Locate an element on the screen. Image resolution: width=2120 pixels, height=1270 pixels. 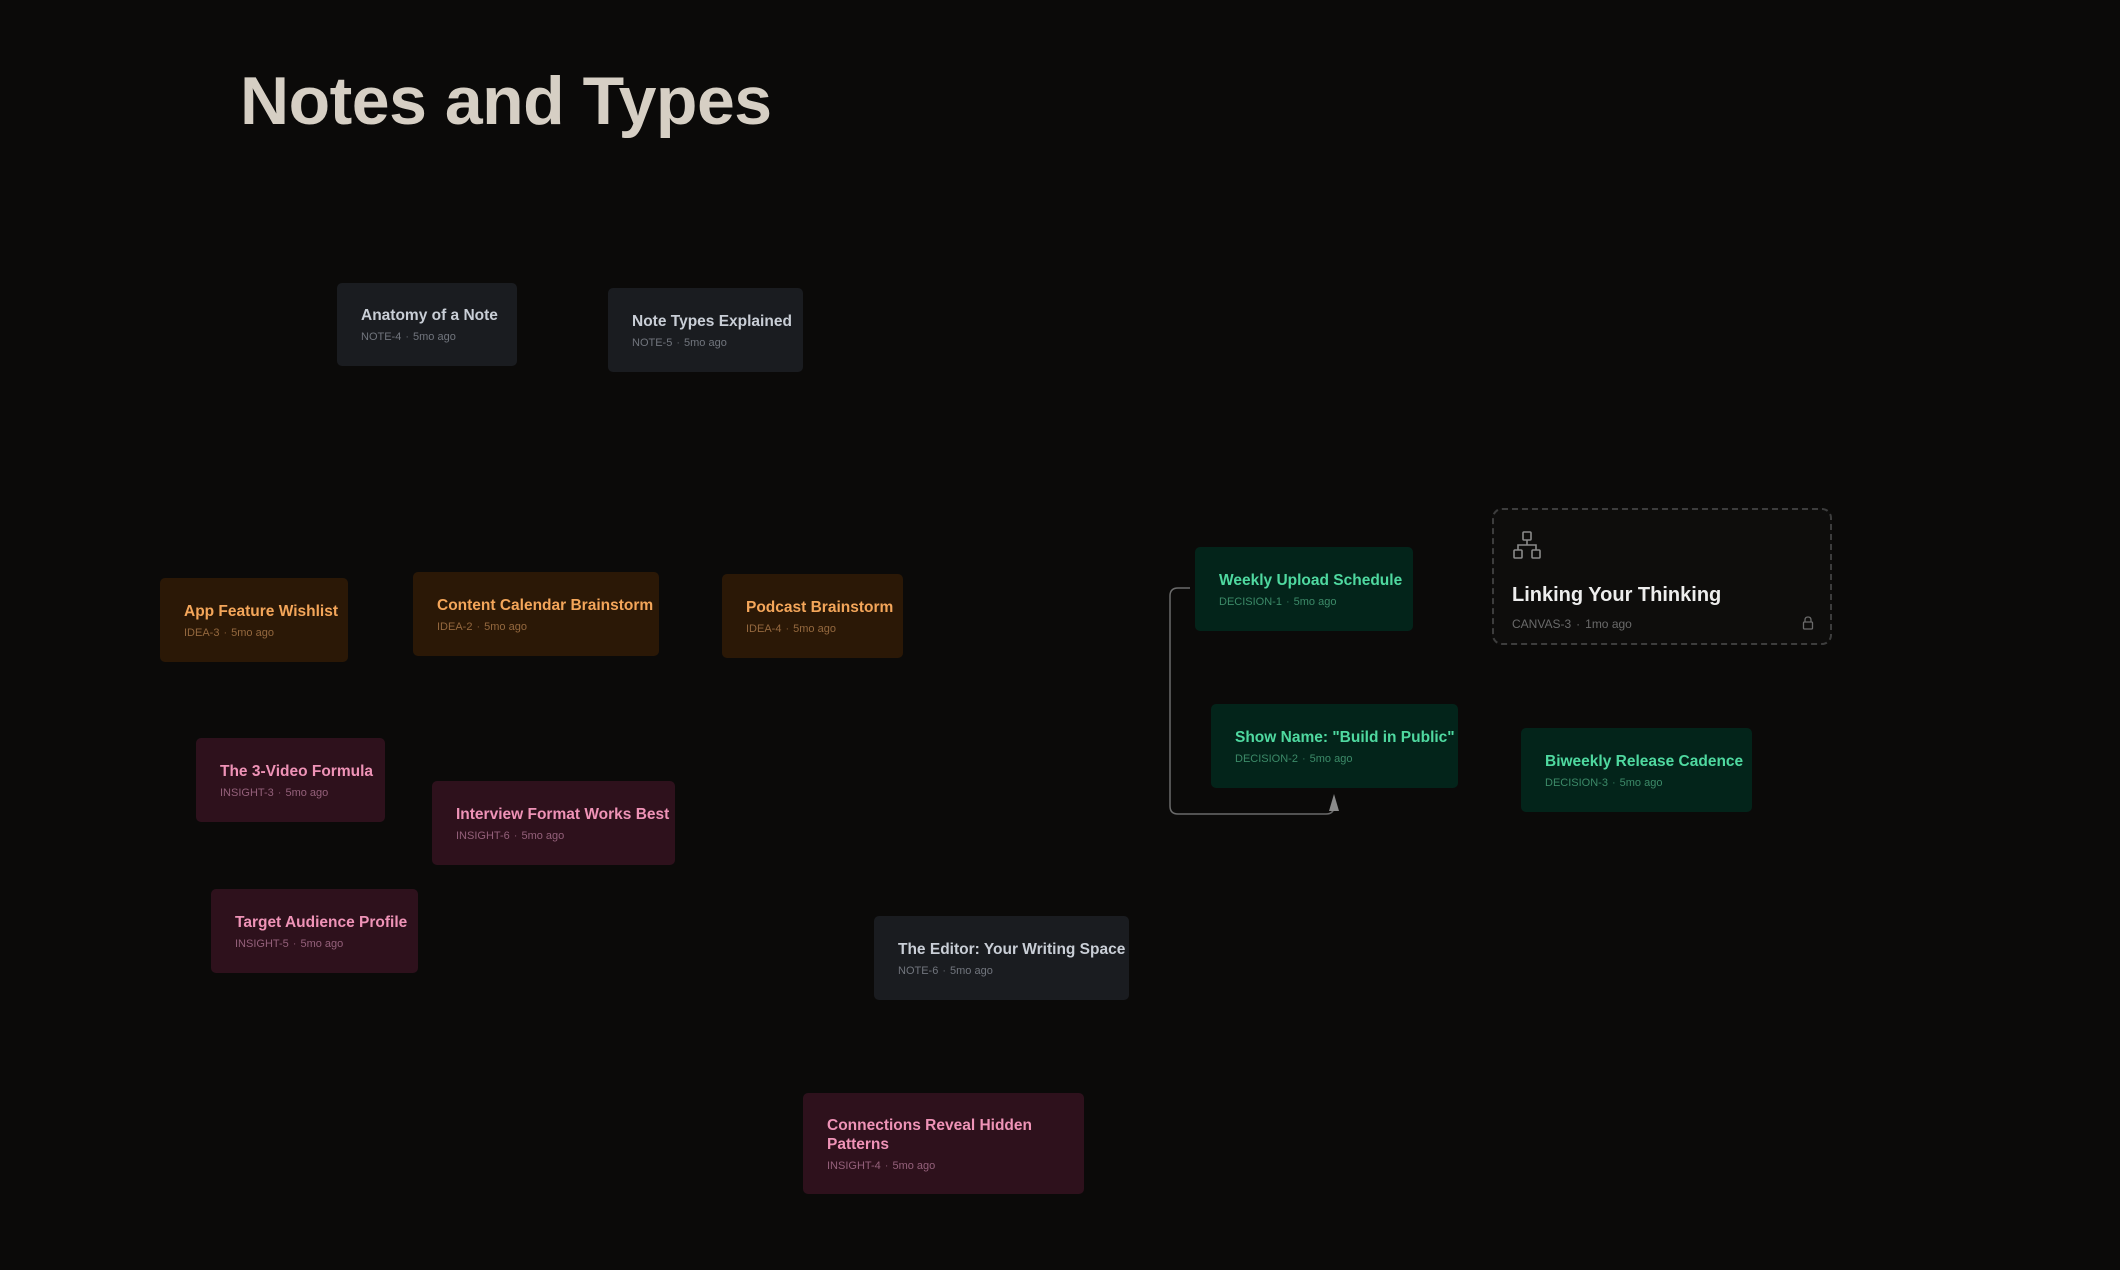
card-idea-4: Podcast Brainstorm IDEA-4 · 5mo ago is located at coordinates (812, 616).